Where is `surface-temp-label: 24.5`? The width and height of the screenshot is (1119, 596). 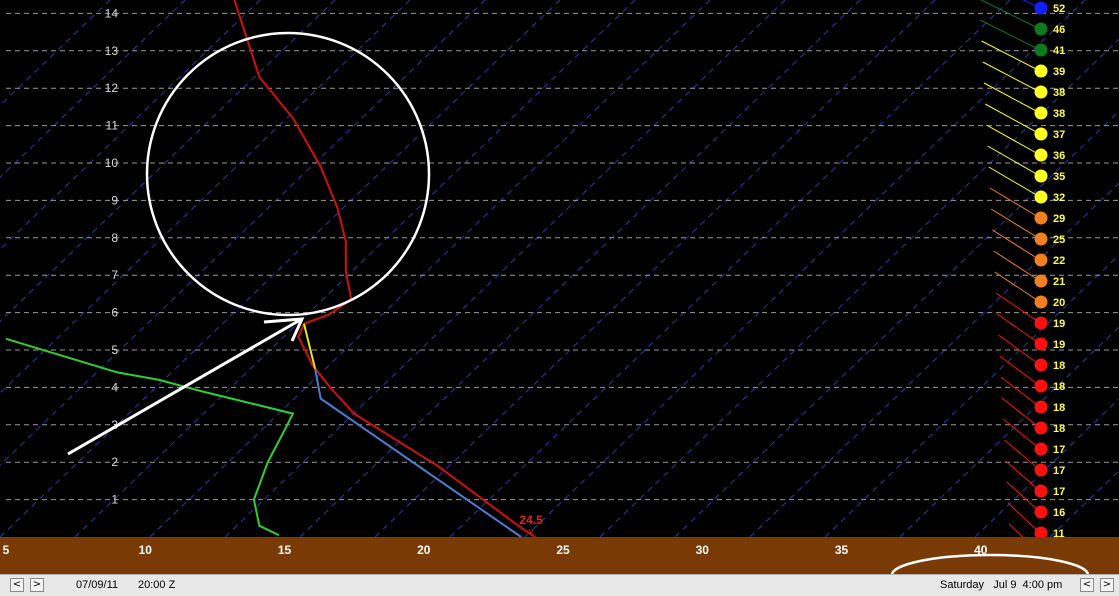
surface-temp-label: 24.5 is located at coordinates (531, 520).